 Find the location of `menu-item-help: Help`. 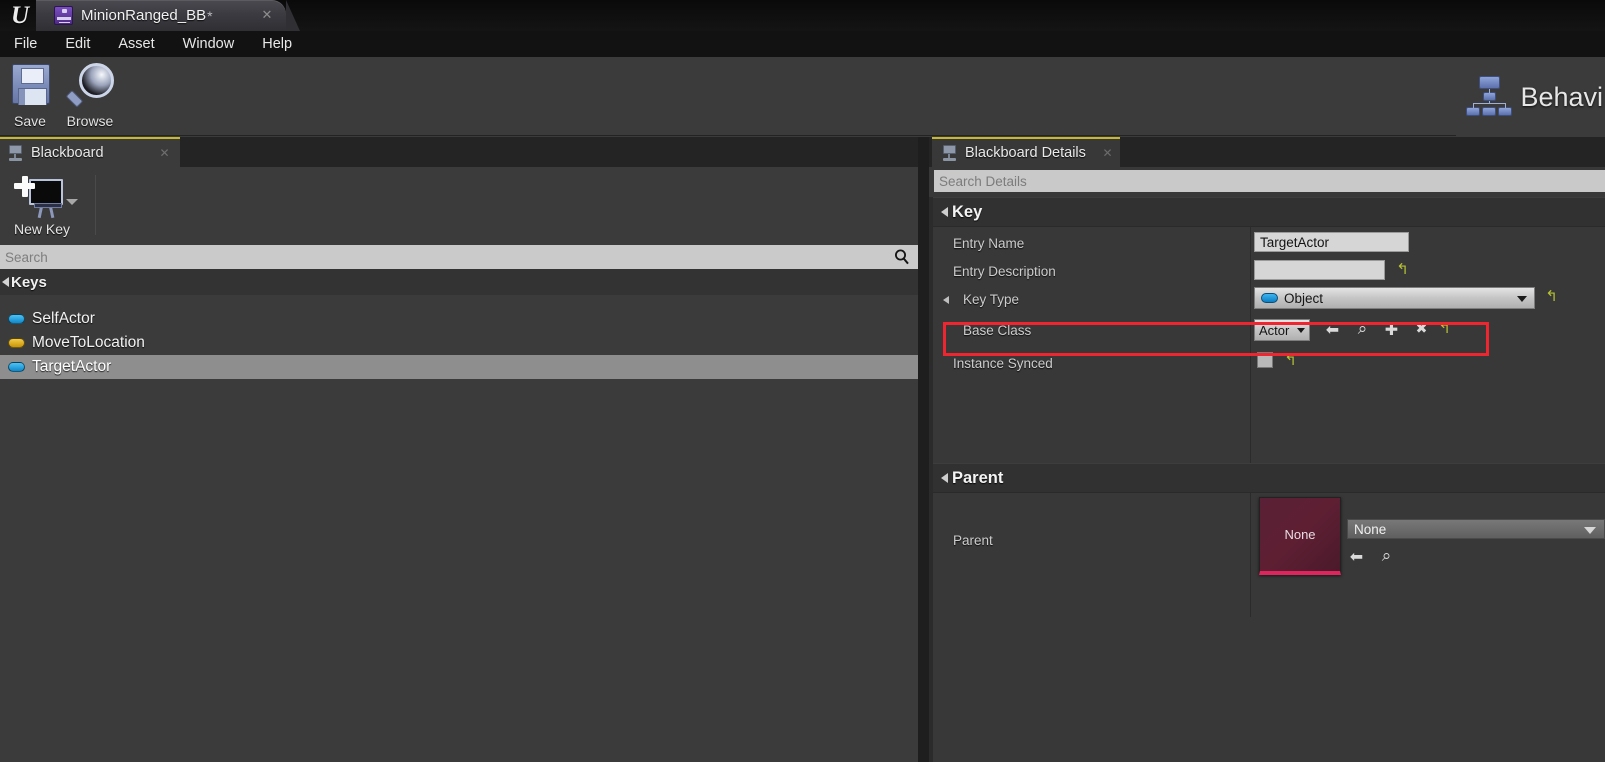

menu-item-help: Help is located at coordinates (277, 44).